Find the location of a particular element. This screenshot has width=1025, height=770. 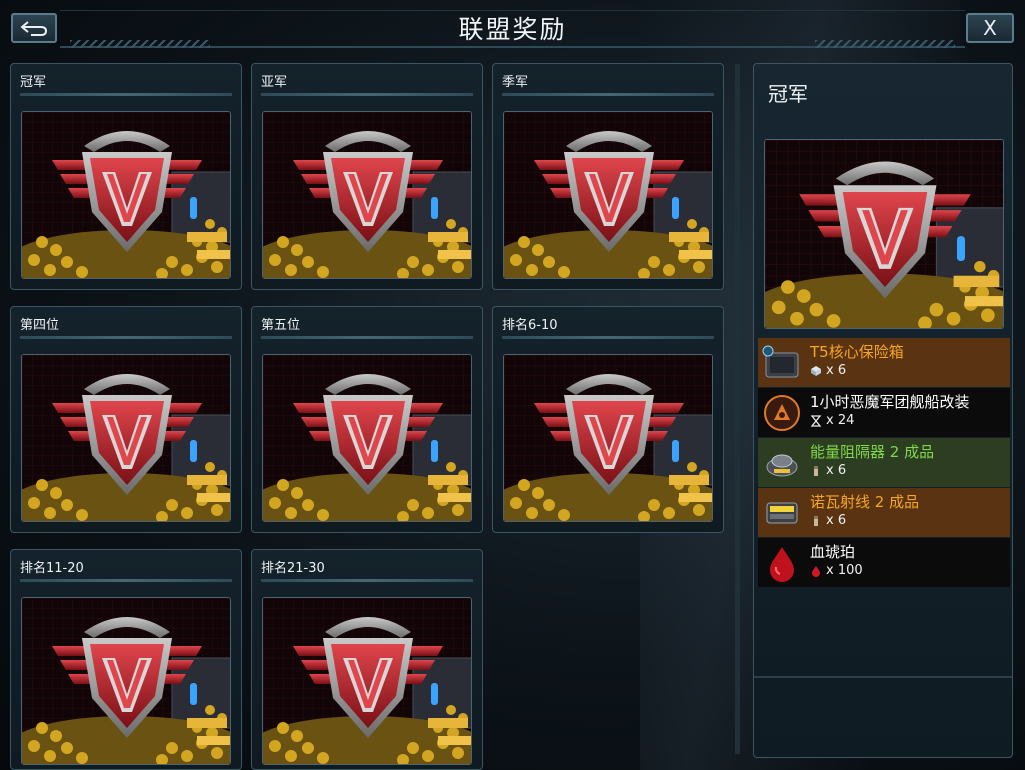

reward-item-qty-wrap: x 100 is located at coordinates (836, 570).